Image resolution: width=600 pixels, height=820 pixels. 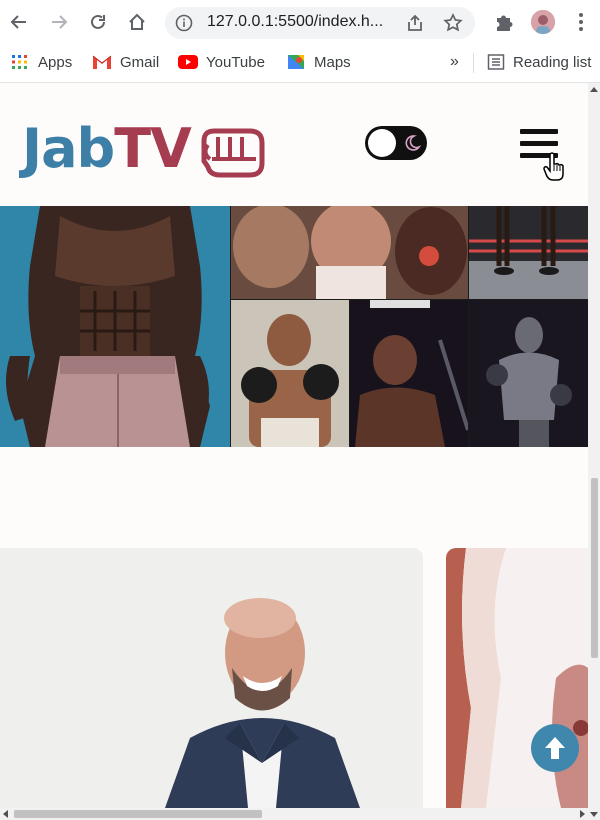 I want to click on profile-avatar, so click(x=543, y=22).